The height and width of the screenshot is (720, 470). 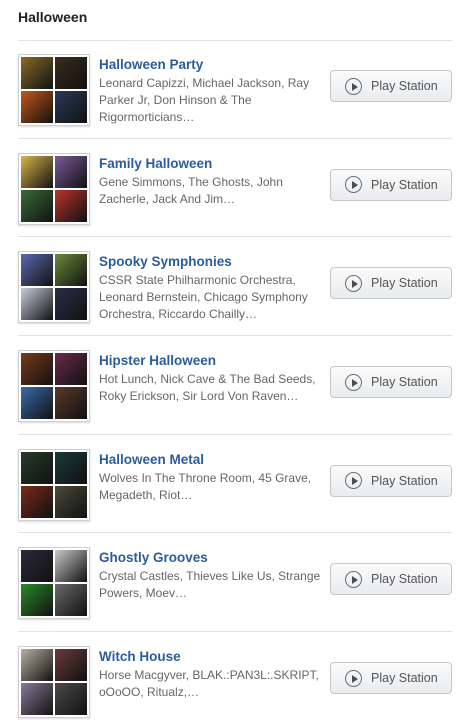 What do you see at coordinates (211, 361) in the screenshot?
I see `station-name-link: Hipster Halloween` at bounding box center [211, 361].